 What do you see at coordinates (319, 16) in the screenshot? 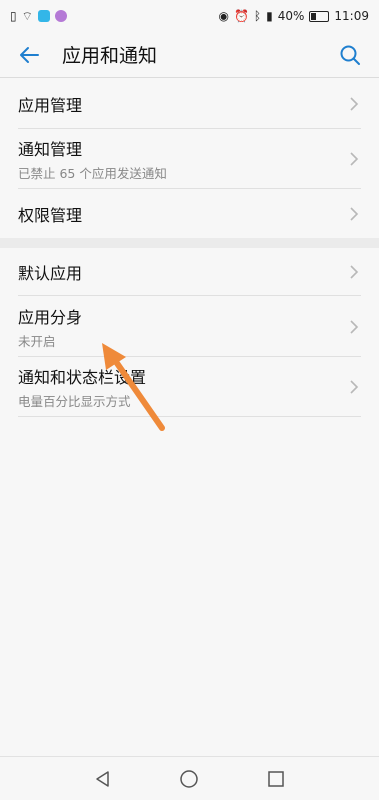
I see `battery-icon` at bounding box center [319, 16].